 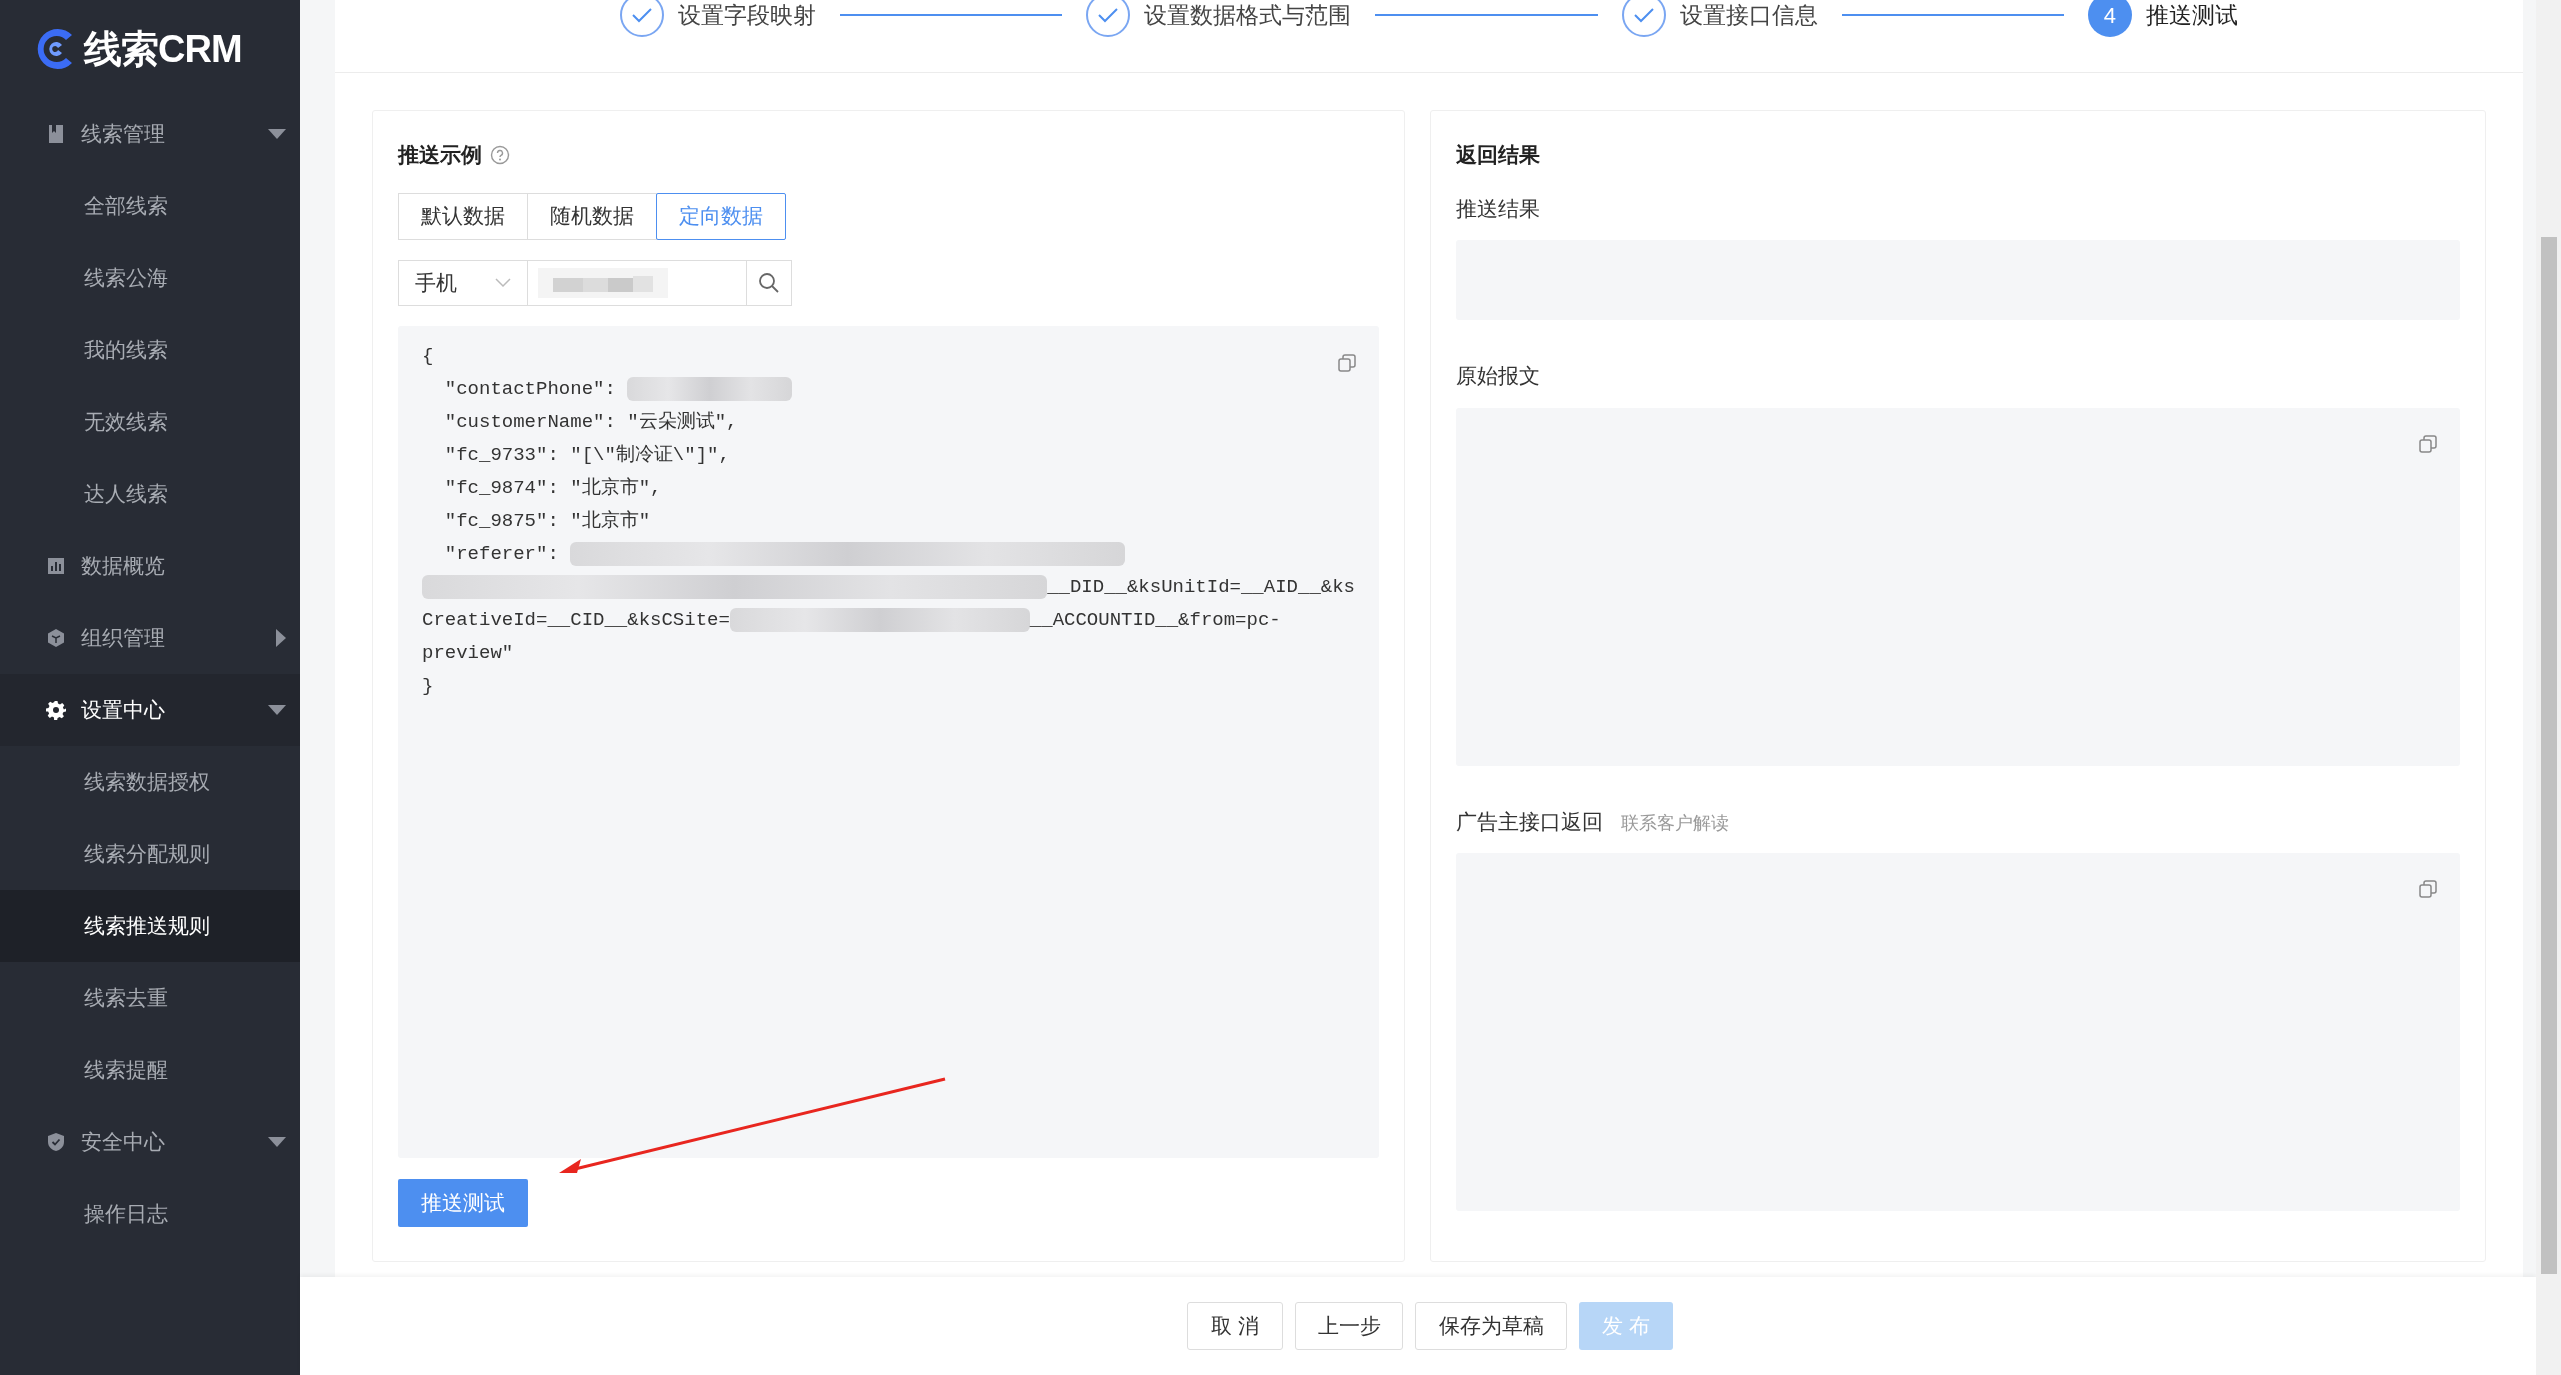 What do you see at coordinates (1491, 1326) in the screenshot?
I see `footer-button: 保存为草稿` at bounding box center [1491, 1326].